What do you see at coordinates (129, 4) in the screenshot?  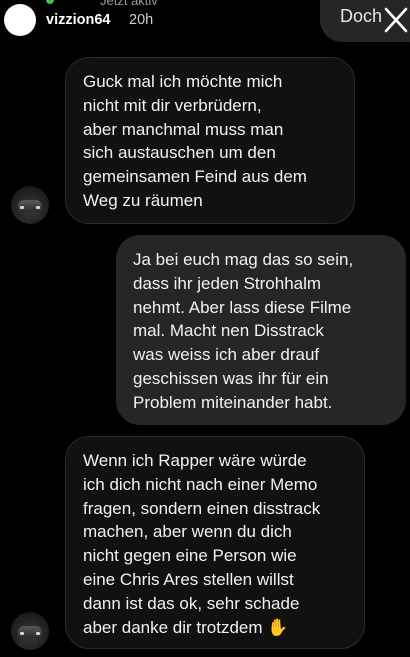 I see `active-status-text: Jetzt aktiv` at bounding box center [129, 4].